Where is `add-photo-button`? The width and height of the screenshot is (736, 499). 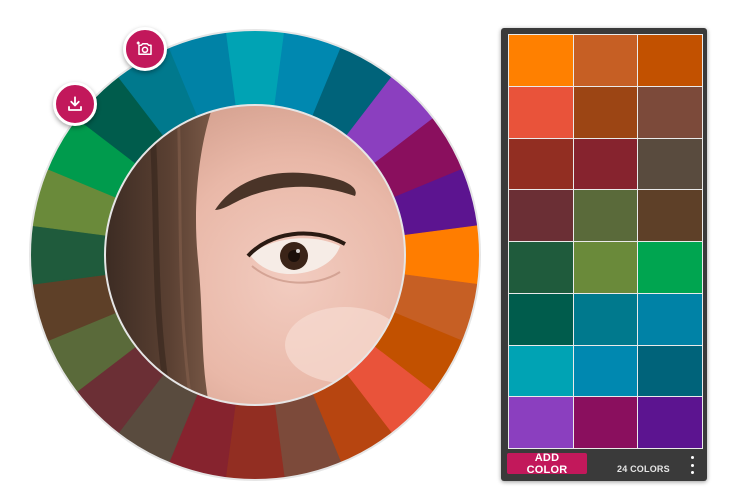
add-photo-button is located at coordinates (145, 49).